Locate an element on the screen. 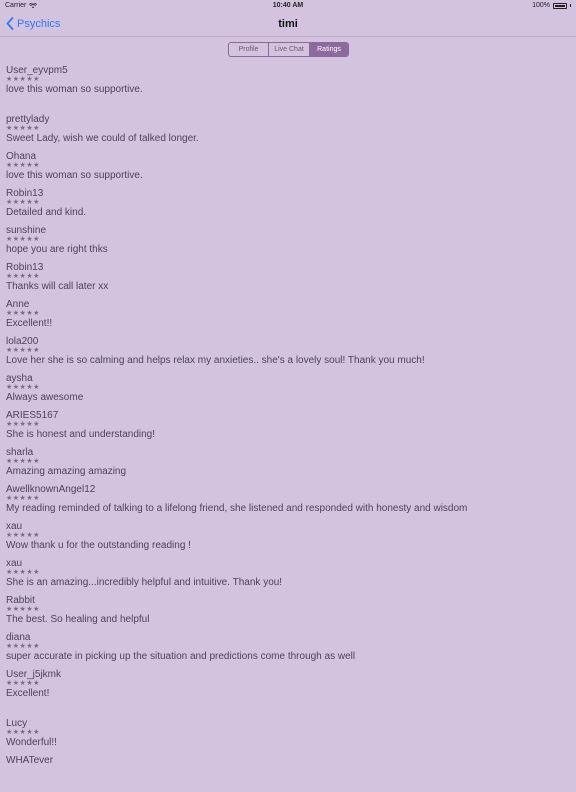 The image size is (576, 792). battery-percent: 100% is located at coordinates (541, 5).